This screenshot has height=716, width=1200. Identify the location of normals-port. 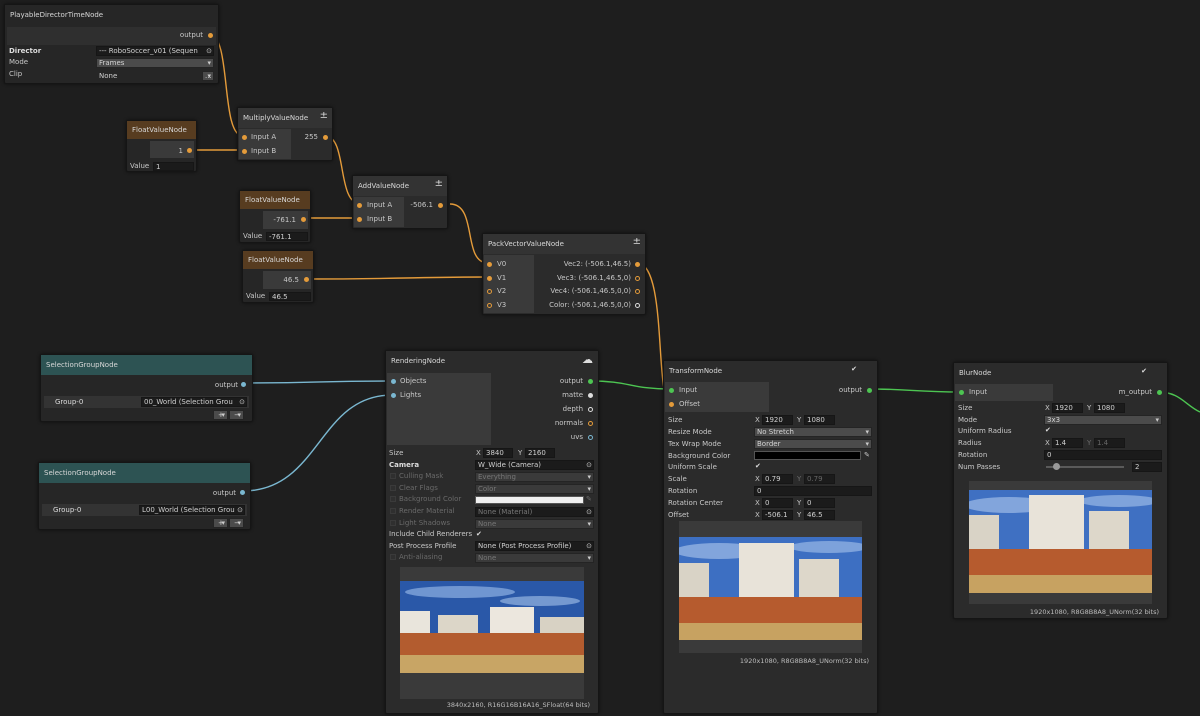
(590, 423).